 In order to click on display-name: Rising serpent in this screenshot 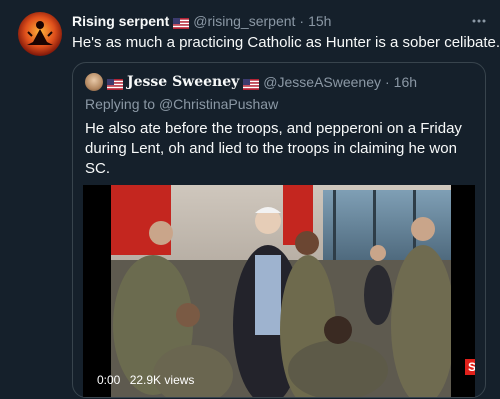, I will do `click(120, 21)`.